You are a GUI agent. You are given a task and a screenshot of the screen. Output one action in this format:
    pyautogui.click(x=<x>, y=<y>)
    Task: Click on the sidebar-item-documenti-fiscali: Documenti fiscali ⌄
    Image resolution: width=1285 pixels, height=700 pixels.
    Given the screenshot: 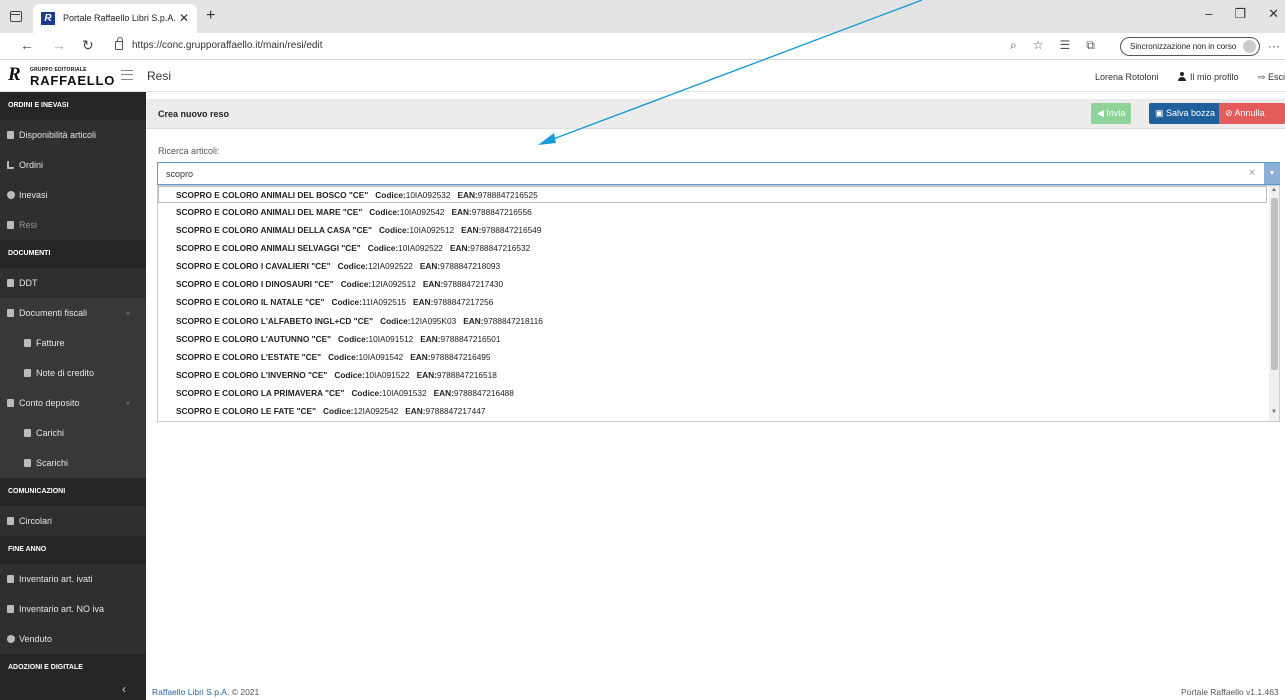 What is the action you would take?
    pyautogui.click(x=73, y=313)
    